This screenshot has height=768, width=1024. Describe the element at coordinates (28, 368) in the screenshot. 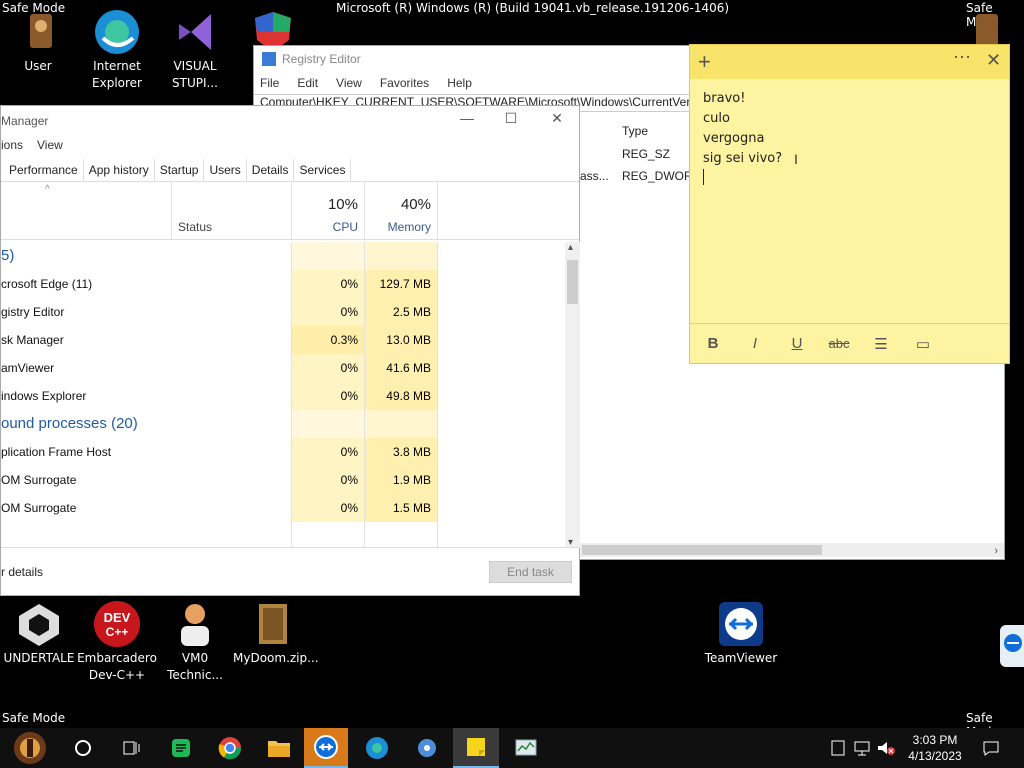

I see `process-name: amViewer` at that location.